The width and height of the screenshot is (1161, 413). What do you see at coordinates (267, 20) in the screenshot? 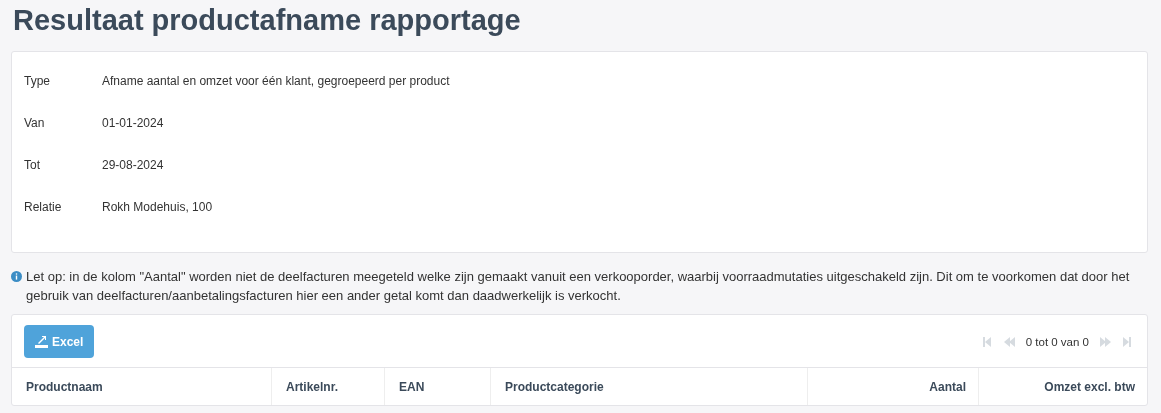
I see `page-title: Resultaat productafname rapportage` at bounding box center [267, 20].